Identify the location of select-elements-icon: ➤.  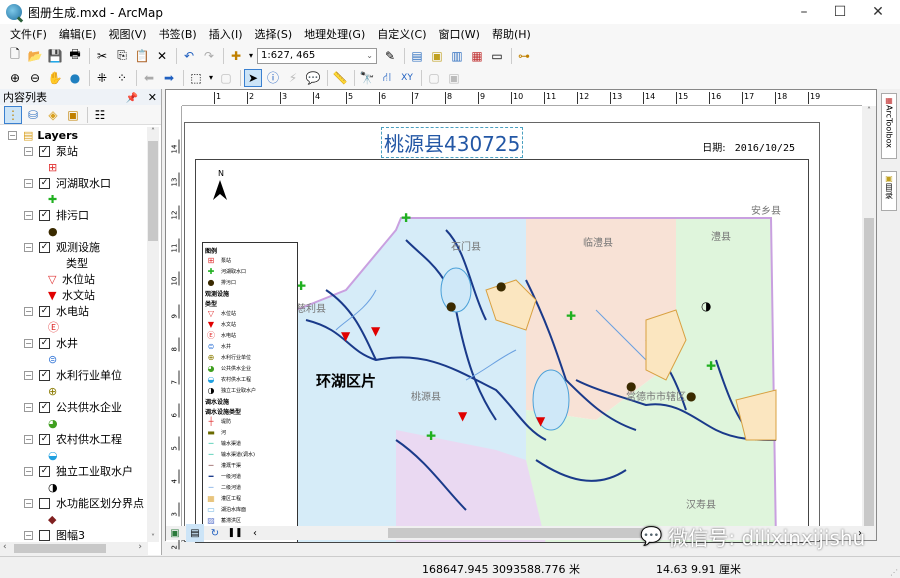
(253, 77).